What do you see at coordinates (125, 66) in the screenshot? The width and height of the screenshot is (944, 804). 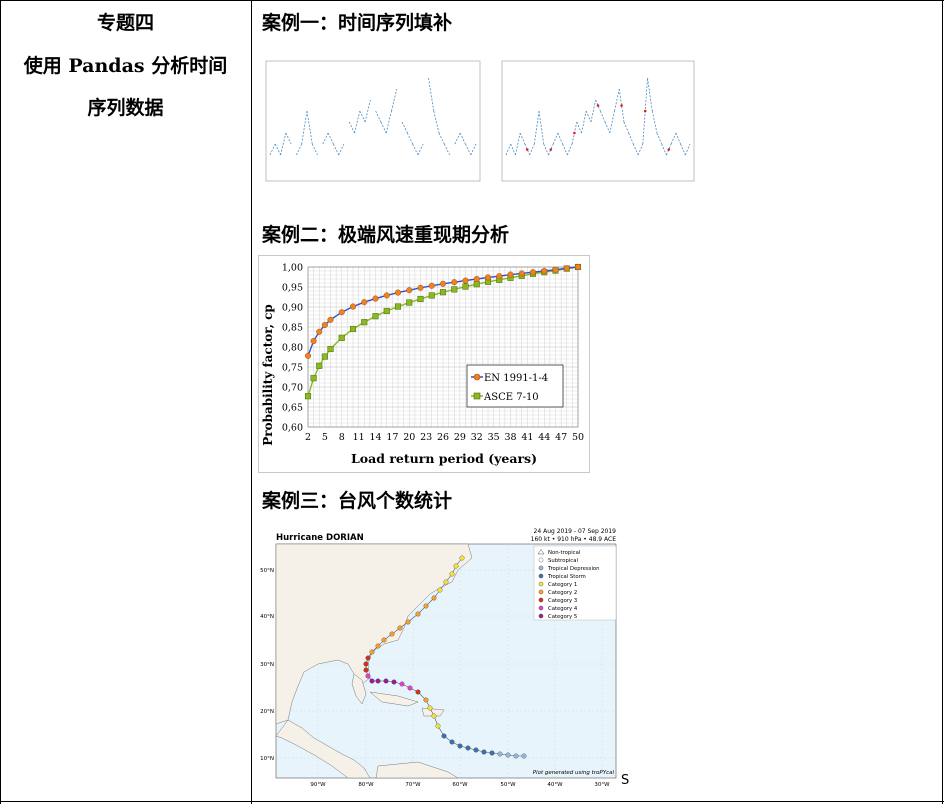 I see `topic-line-2: 使用 Pandas 分析时间` at bounding box center [125, 66].